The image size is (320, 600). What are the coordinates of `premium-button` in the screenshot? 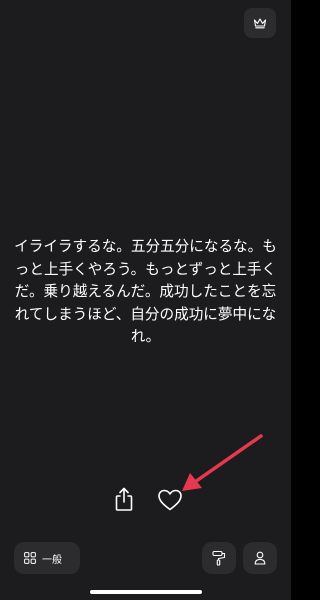 It's located at (260, 23).